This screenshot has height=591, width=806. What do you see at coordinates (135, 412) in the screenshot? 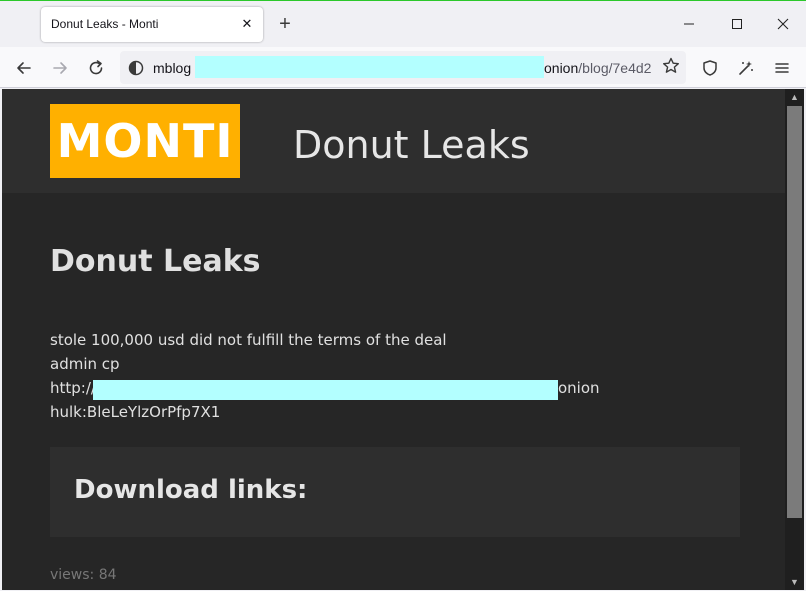
I see `post-line-credentials: hulk:BleLeYlzOrPfp7X1` at bounding box center [135, 412].